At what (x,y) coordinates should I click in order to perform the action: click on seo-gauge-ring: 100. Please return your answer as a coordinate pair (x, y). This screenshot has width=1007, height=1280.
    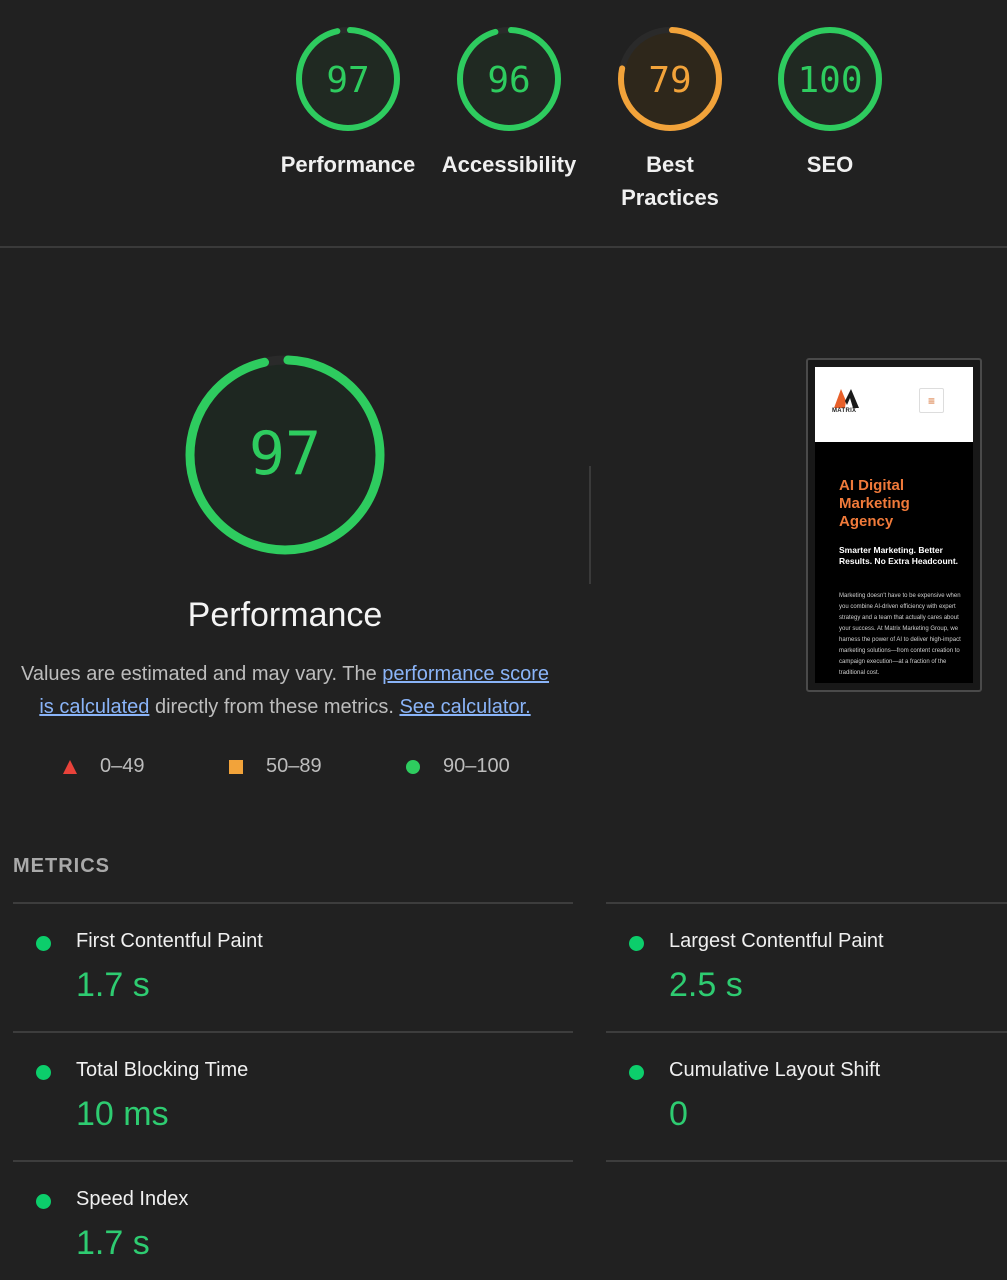
    Looking at the image, I should click on (830, 79).